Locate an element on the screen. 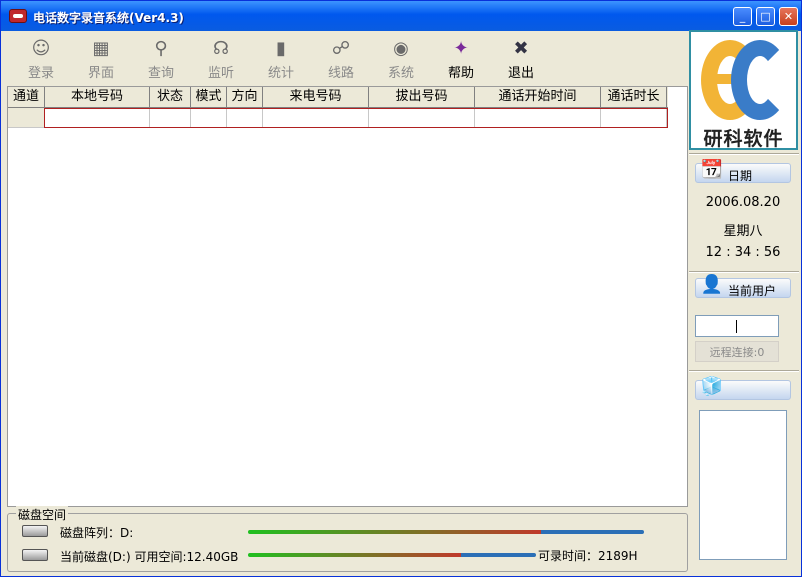 Image resolution: width=802 pixels, height=577 pixels. column-header-call-start-time: 通话开始时间 is located at coordinates (538, 97).